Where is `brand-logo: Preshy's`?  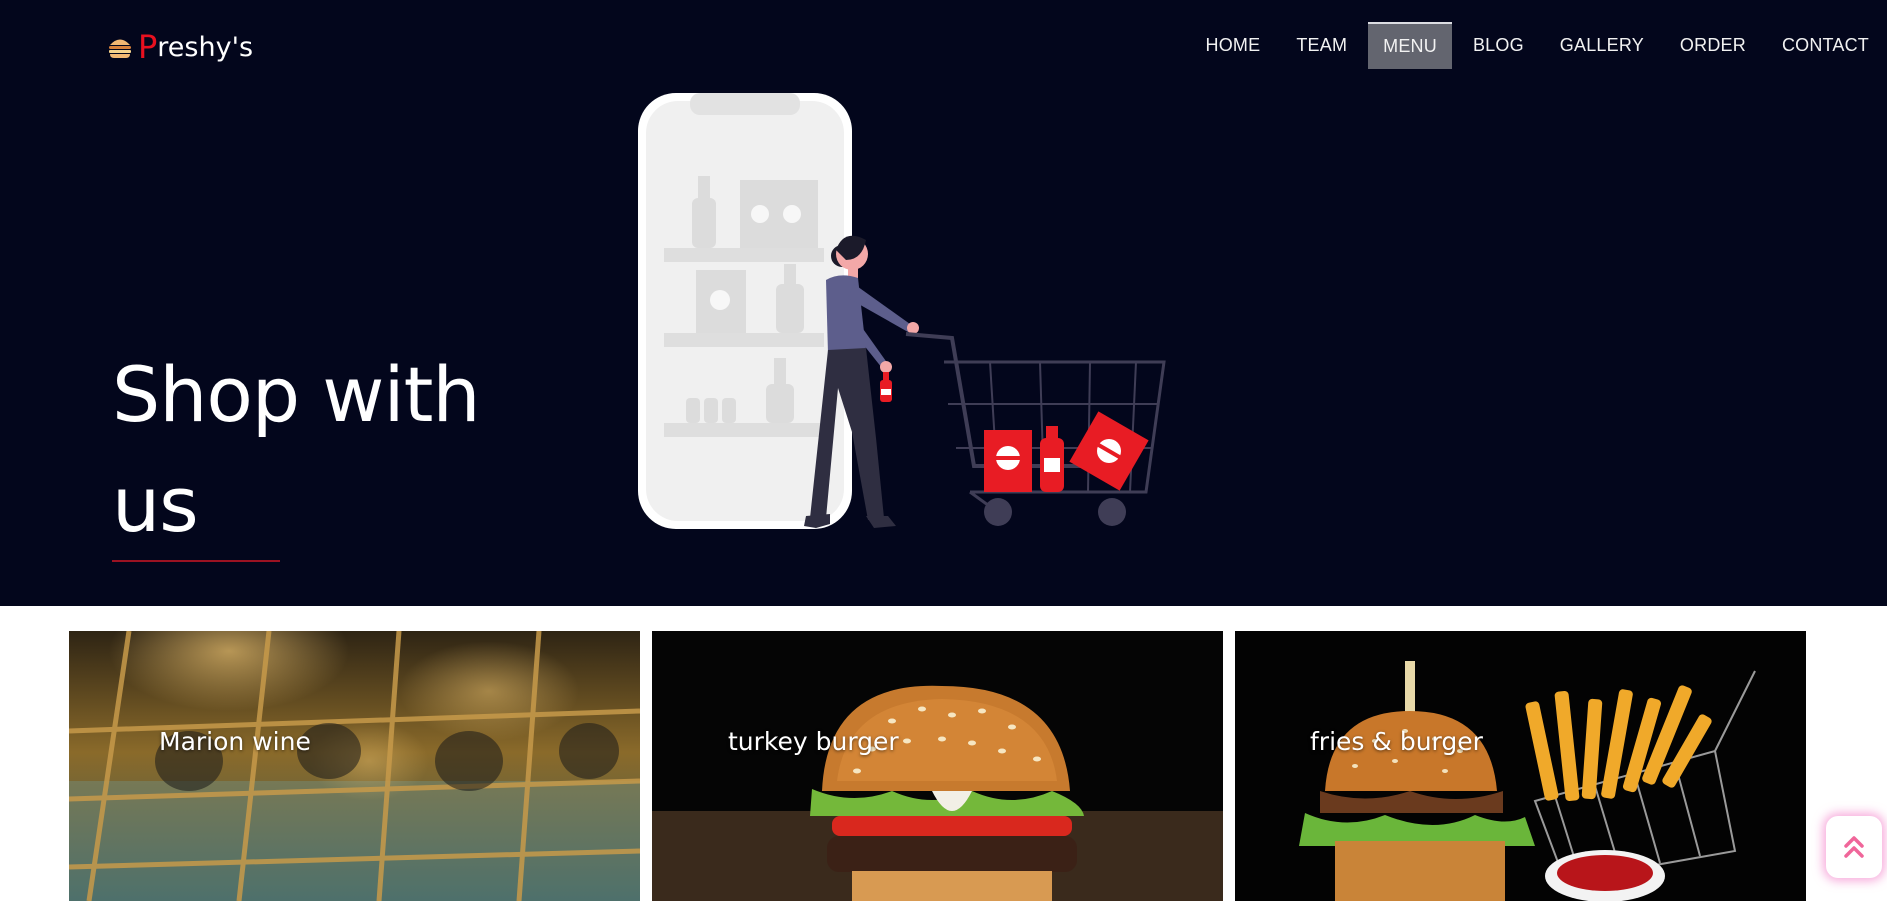 brand-logo: Preshy's is located at coordinates (180, 47).